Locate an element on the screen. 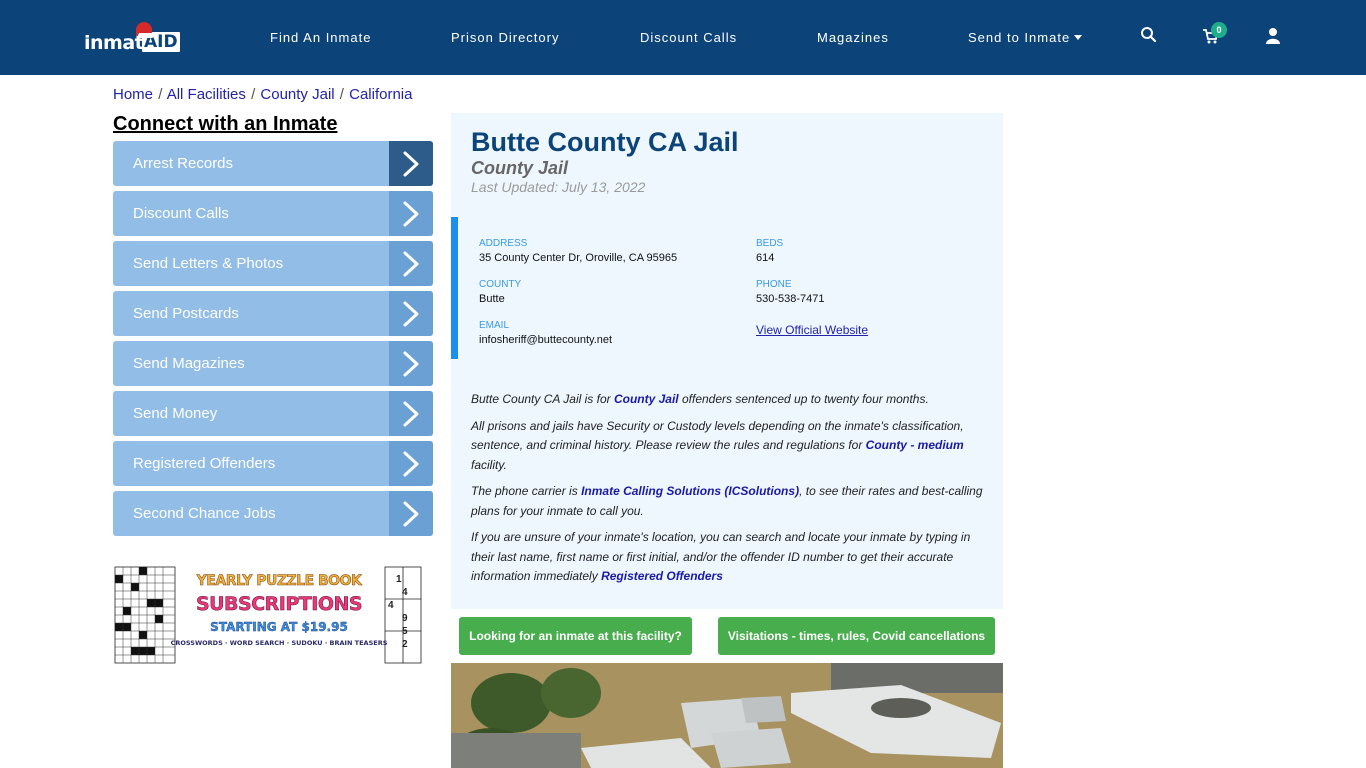 This screenshot has width=1366, height=768. description-text: Butte County CA Jail is for is located at coordinates (542, 399).